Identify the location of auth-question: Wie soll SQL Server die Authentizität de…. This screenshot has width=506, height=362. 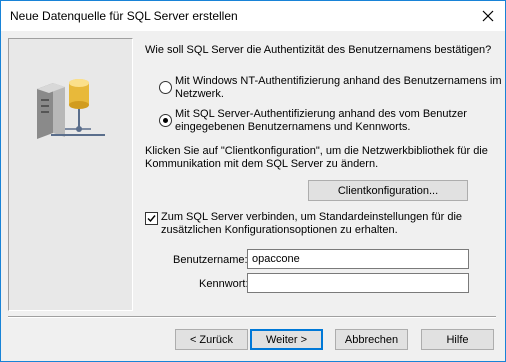
(318, 50).